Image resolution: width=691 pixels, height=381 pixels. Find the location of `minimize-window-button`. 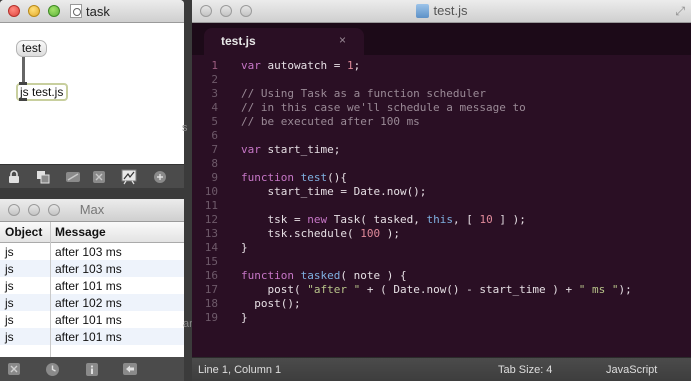

minimize-window-button is located at coordinates (34, 11).